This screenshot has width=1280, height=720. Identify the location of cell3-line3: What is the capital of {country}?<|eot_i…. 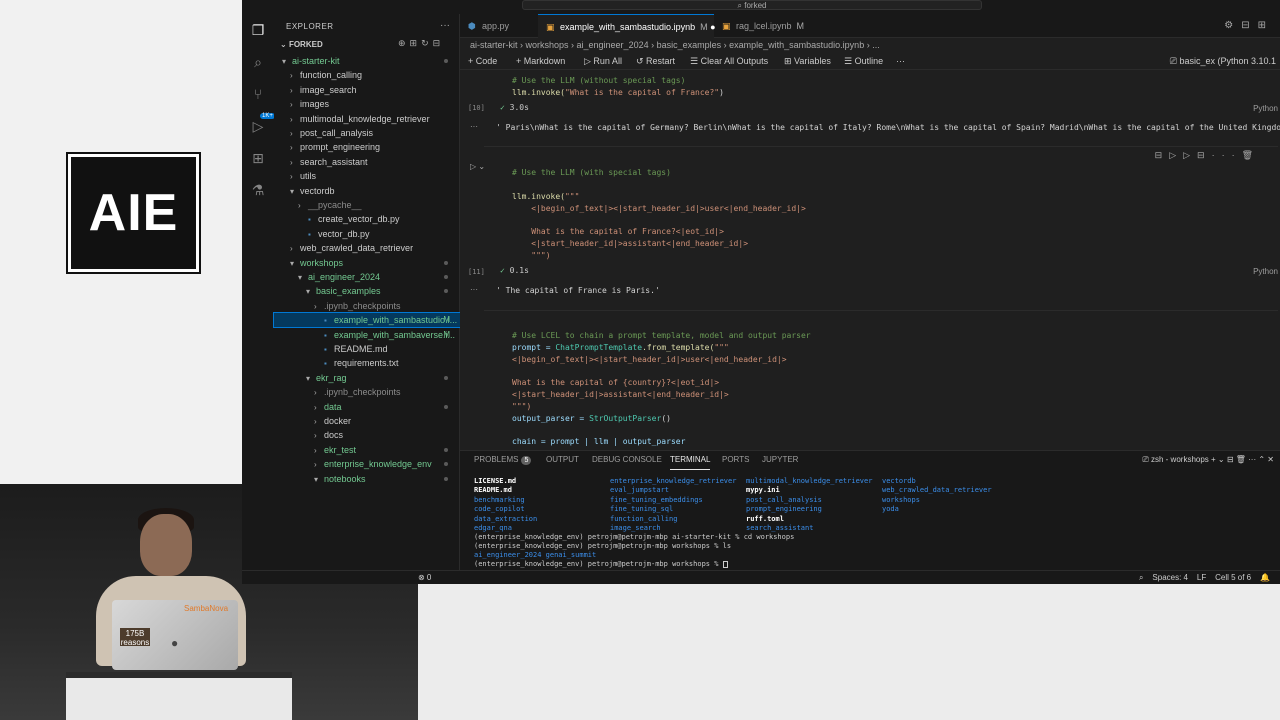
(615, 382).